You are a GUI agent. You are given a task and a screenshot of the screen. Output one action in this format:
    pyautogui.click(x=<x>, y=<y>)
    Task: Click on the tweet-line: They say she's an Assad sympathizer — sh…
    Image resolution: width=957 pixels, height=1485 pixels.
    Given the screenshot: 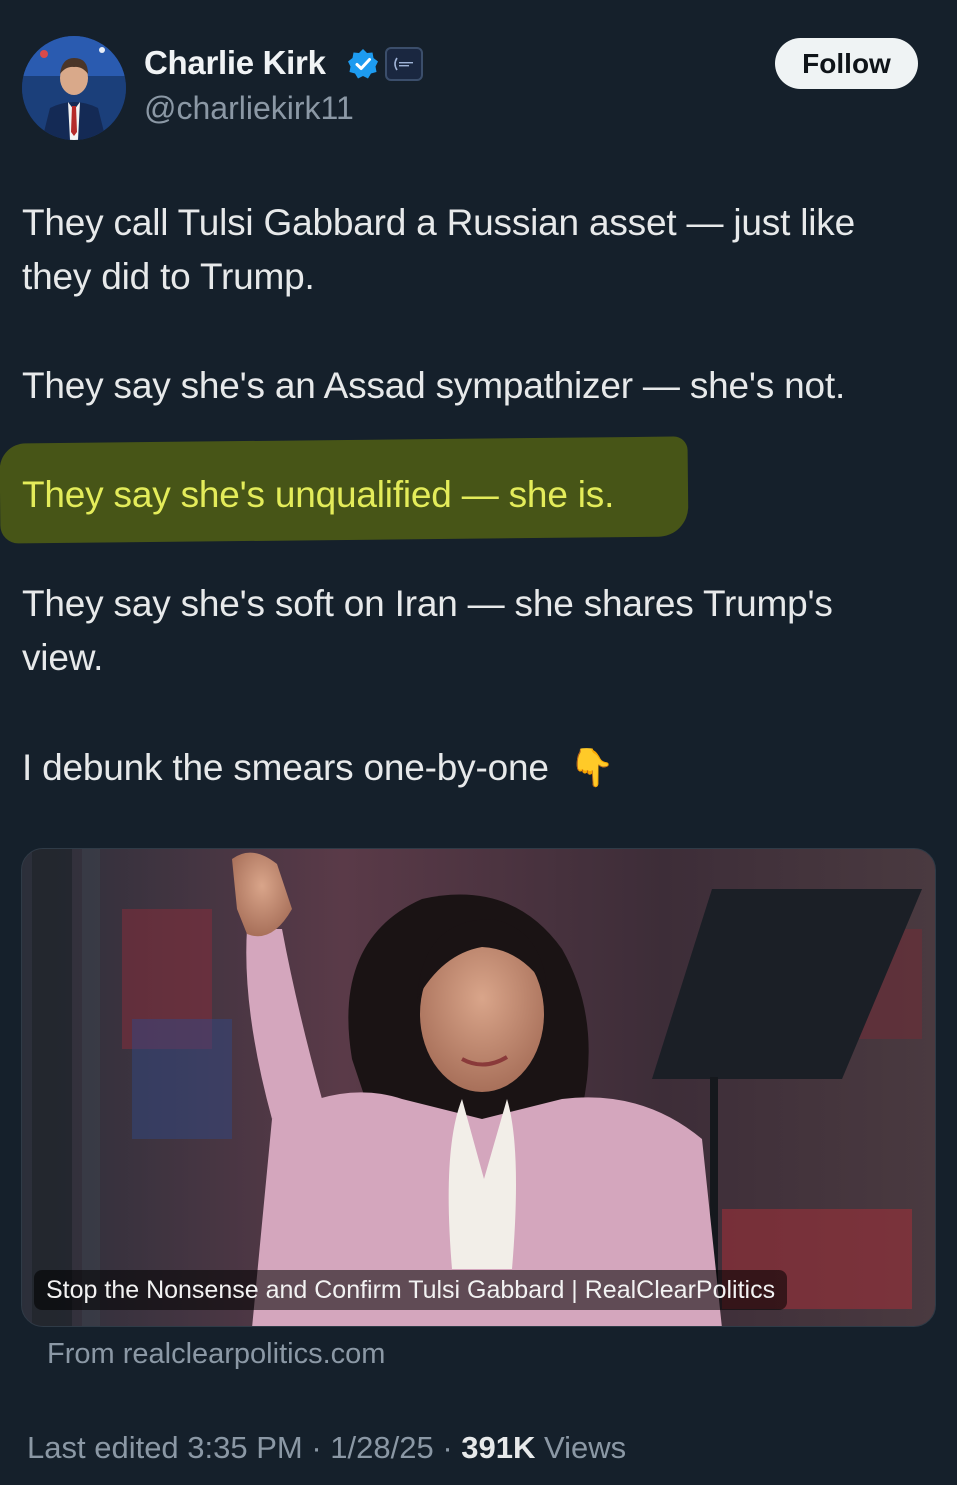 What is the action you would take?
    pyautogui.click(x=434, y=385)
    